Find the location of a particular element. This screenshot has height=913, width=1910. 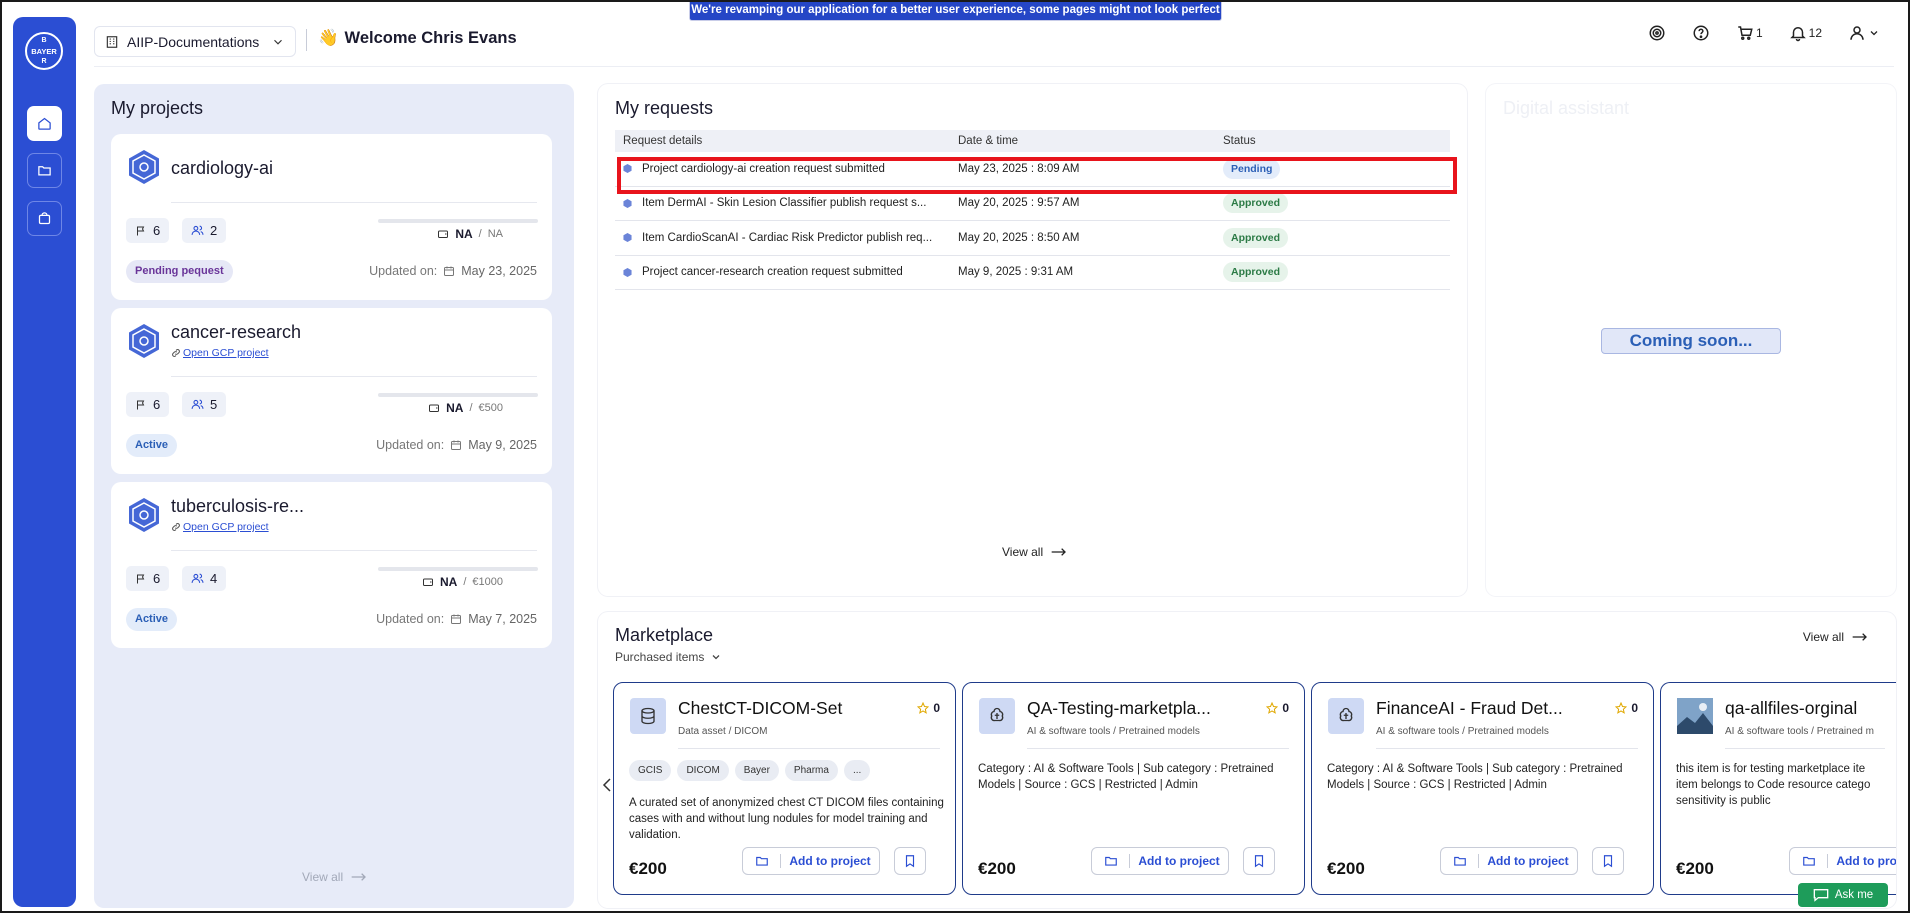

requests-view-all: View all is located at coordinates (1034, 552).